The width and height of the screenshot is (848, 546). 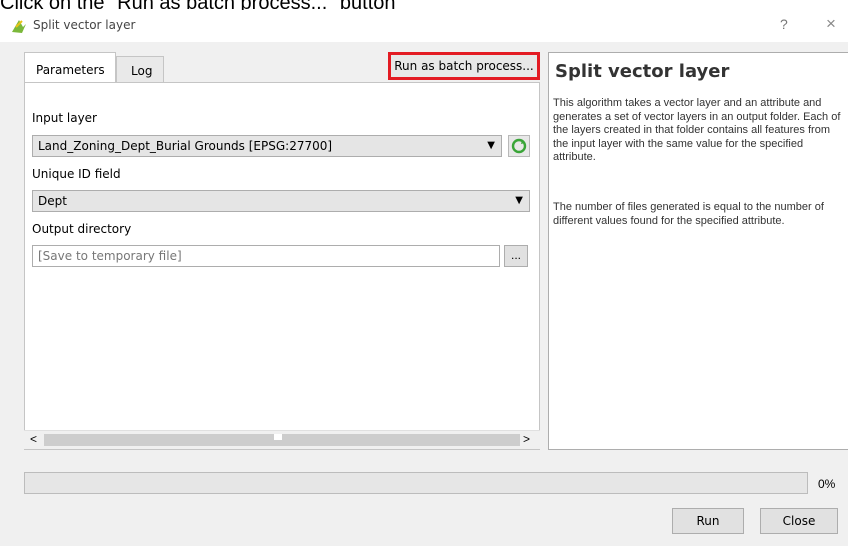 I want to click on tab-parameters: Parameters, so click(x=70, y=67).